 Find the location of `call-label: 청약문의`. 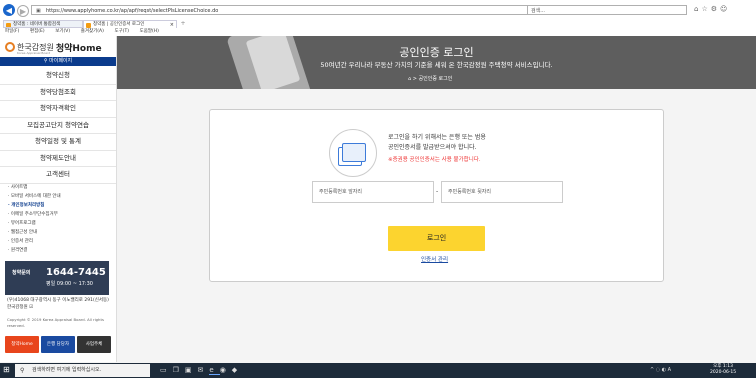

call-label: 청약문의 is located at coordinates (21, 273).